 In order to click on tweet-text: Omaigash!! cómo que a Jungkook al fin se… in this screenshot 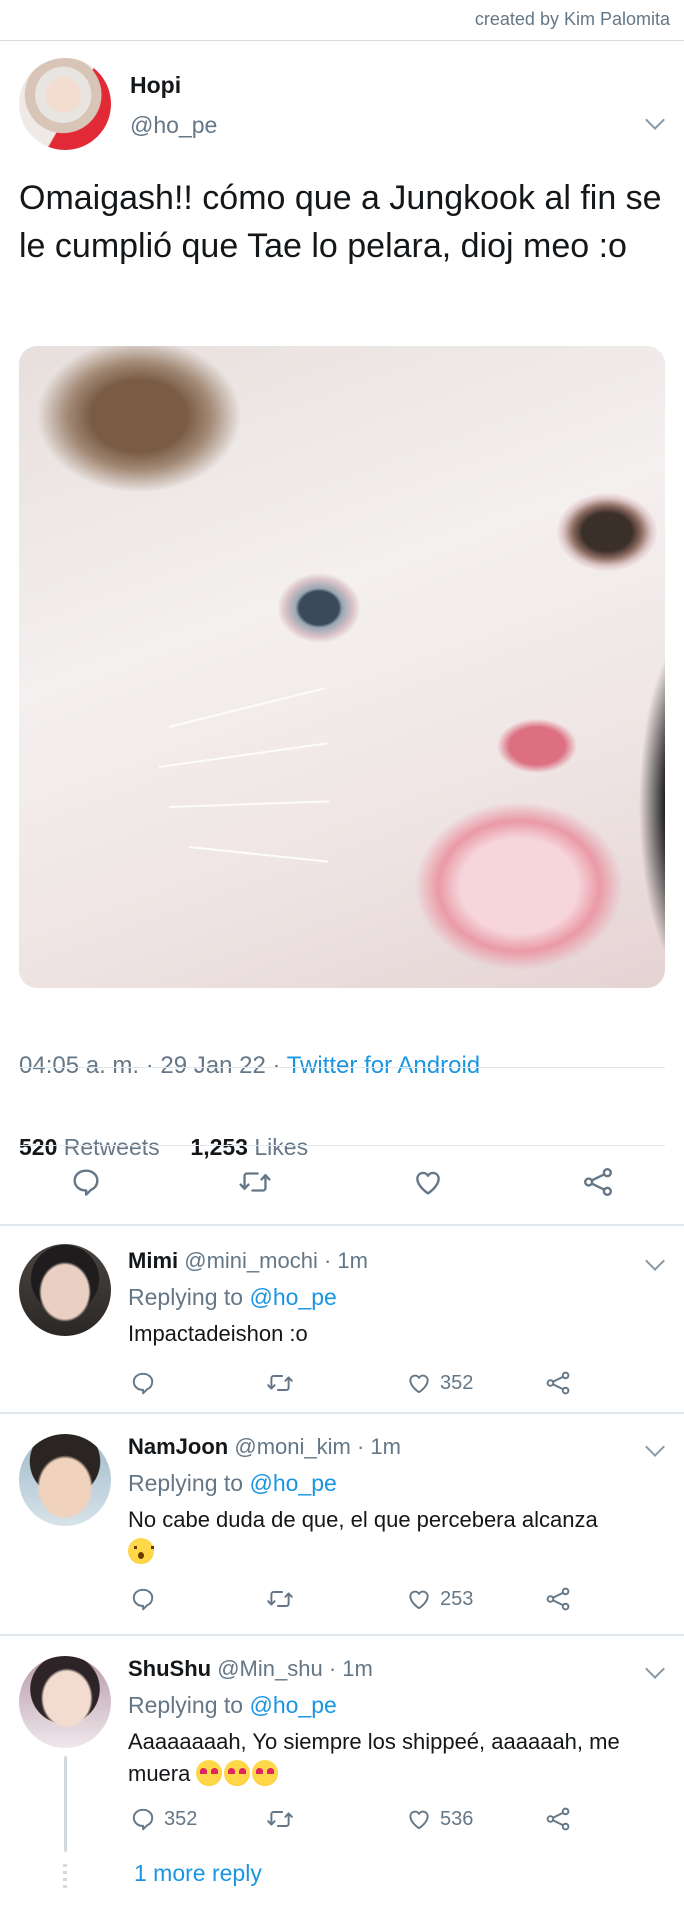, I will do `click(340, 222)`.